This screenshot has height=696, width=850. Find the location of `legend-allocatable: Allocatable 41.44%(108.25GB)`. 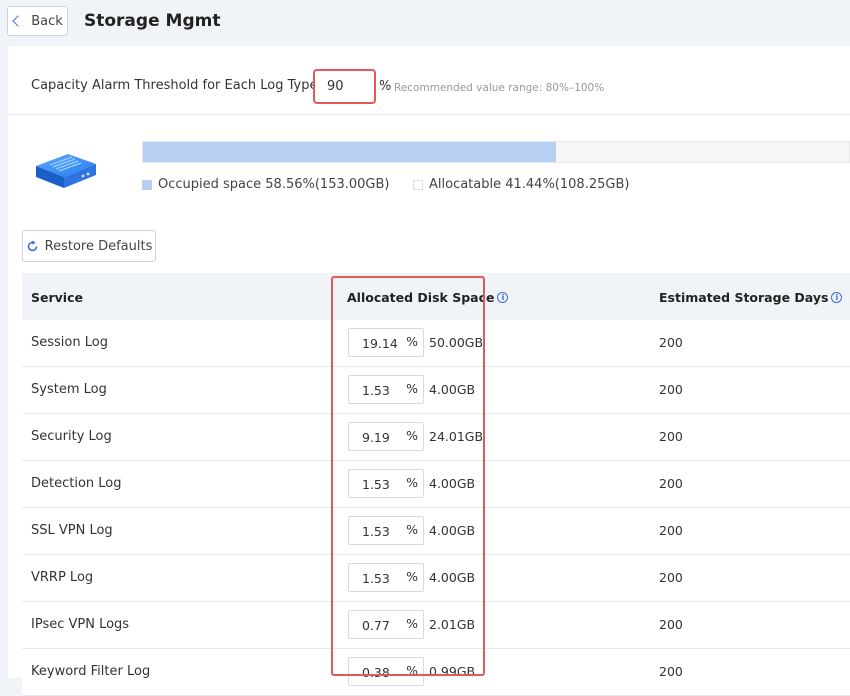

legend-allocatable: Allocatable 41.44%(108.25GB) is located at coordinates (521, 184).